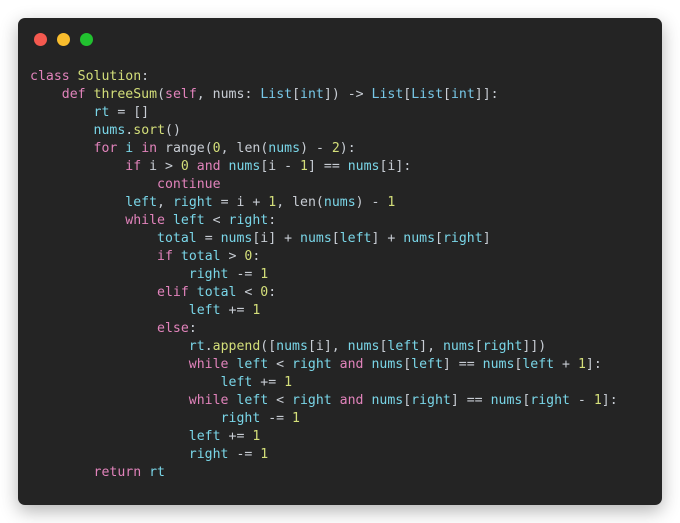 This screenshot has width=680, height=523. I want to click on code-token: len, so click(248, 148).